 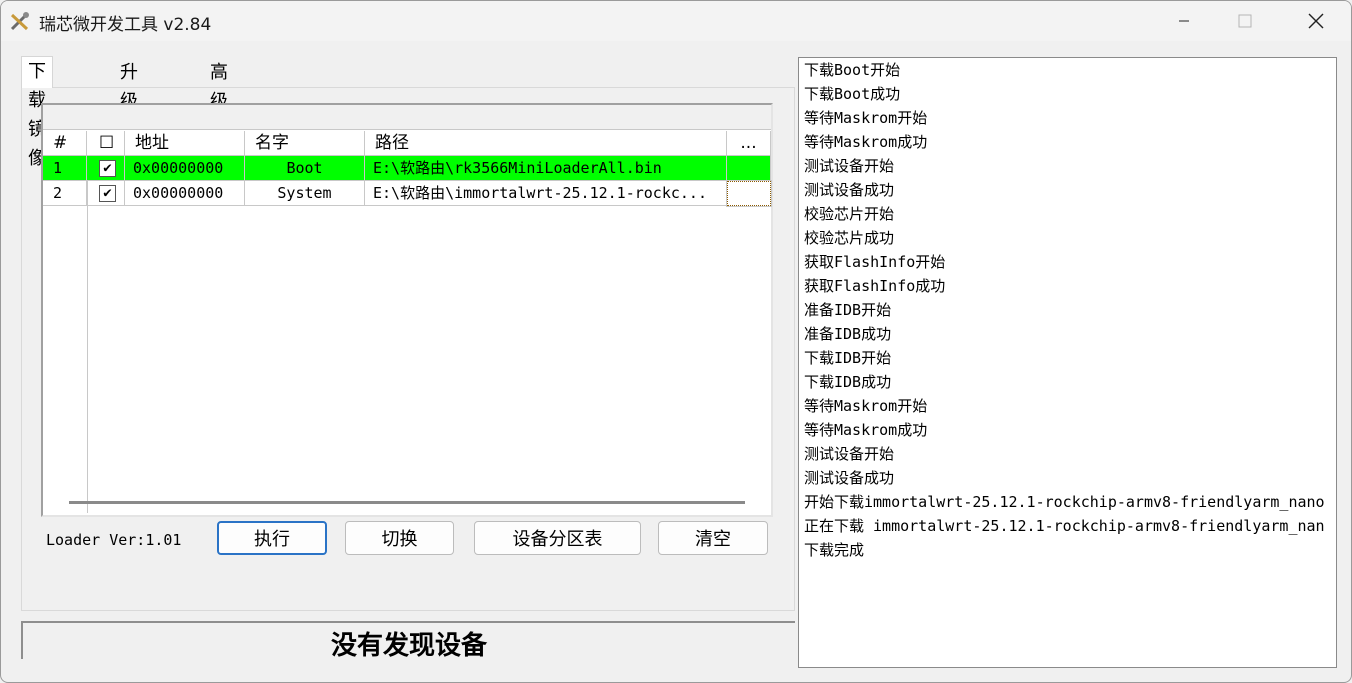 What do you see at coordinates (557, 538) in the screenshot?
I see `partition-table-button: 设备分区表` at bounding box center [557, 538].